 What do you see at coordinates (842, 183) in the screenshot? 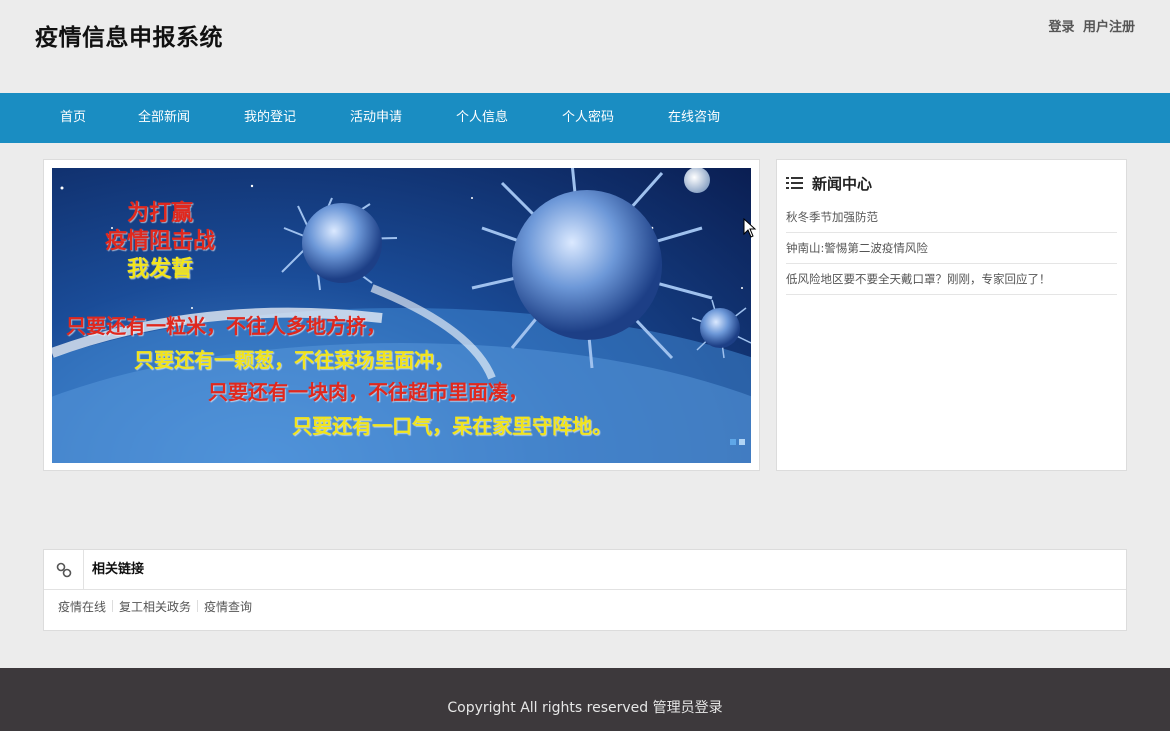
I see `news-center-title: 新闻中心` at bounding box center [842, 183].